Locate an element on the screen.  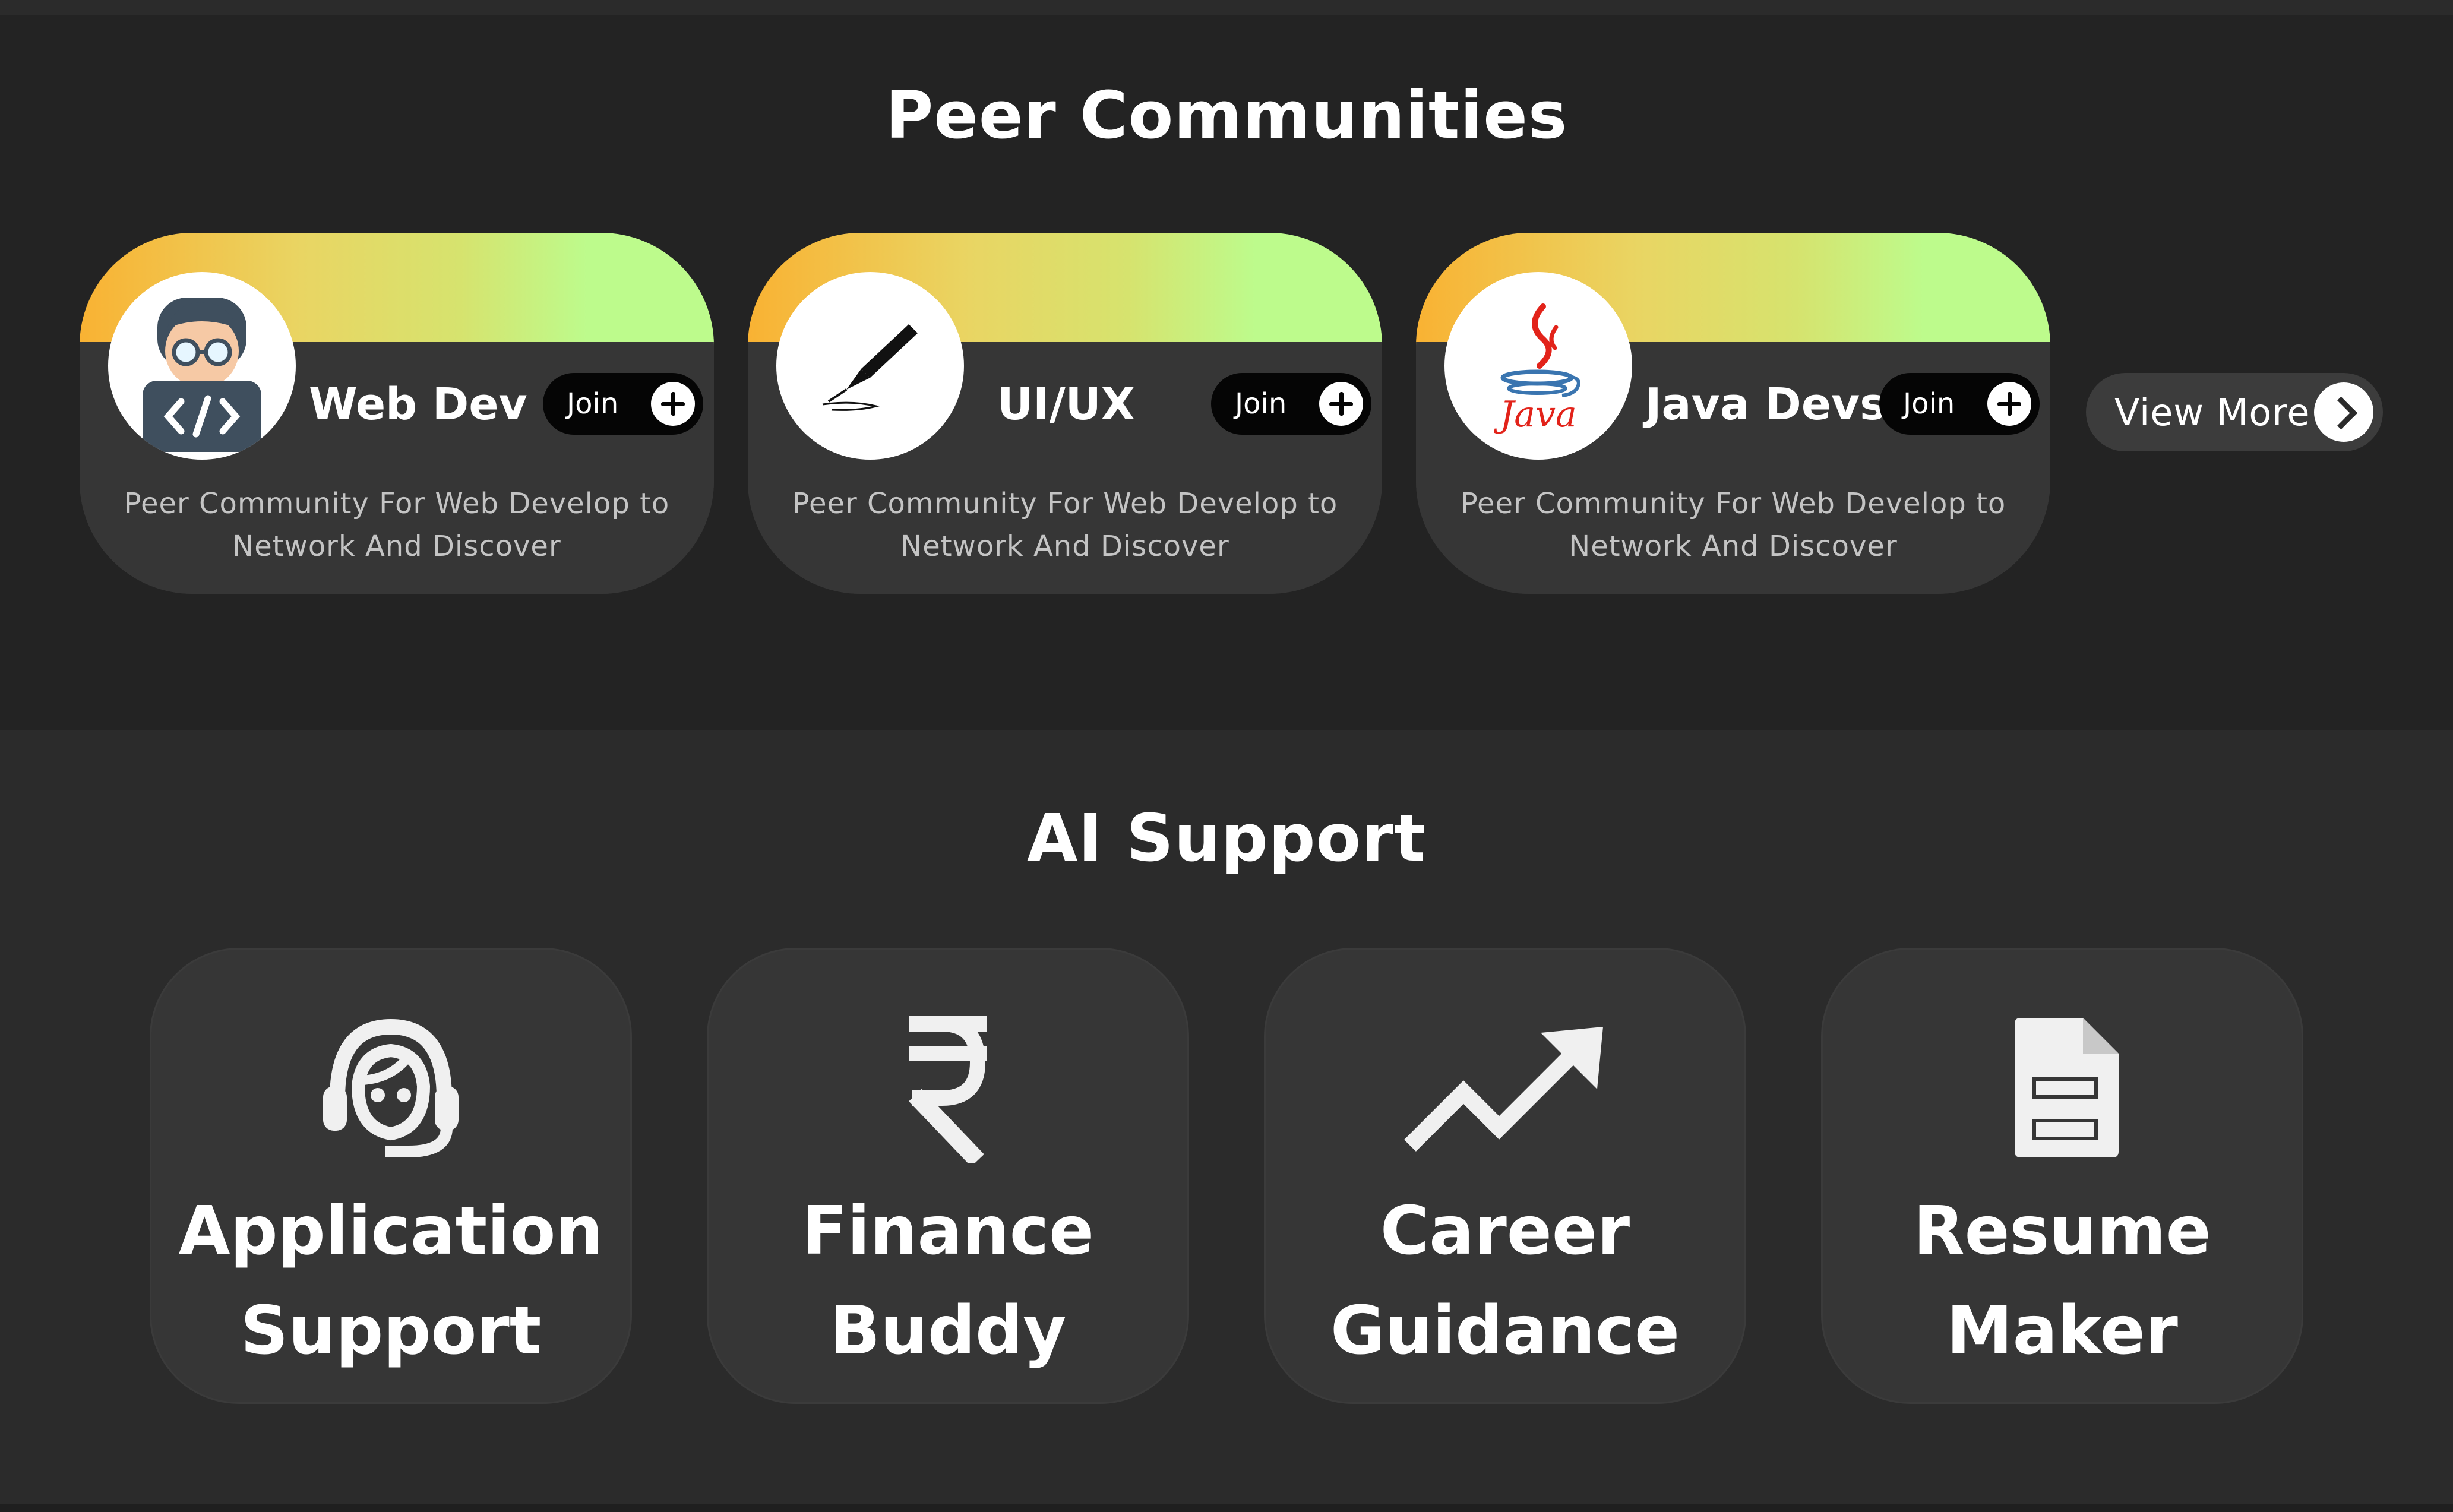
document-icon is located at coordinates (2067, 1087).